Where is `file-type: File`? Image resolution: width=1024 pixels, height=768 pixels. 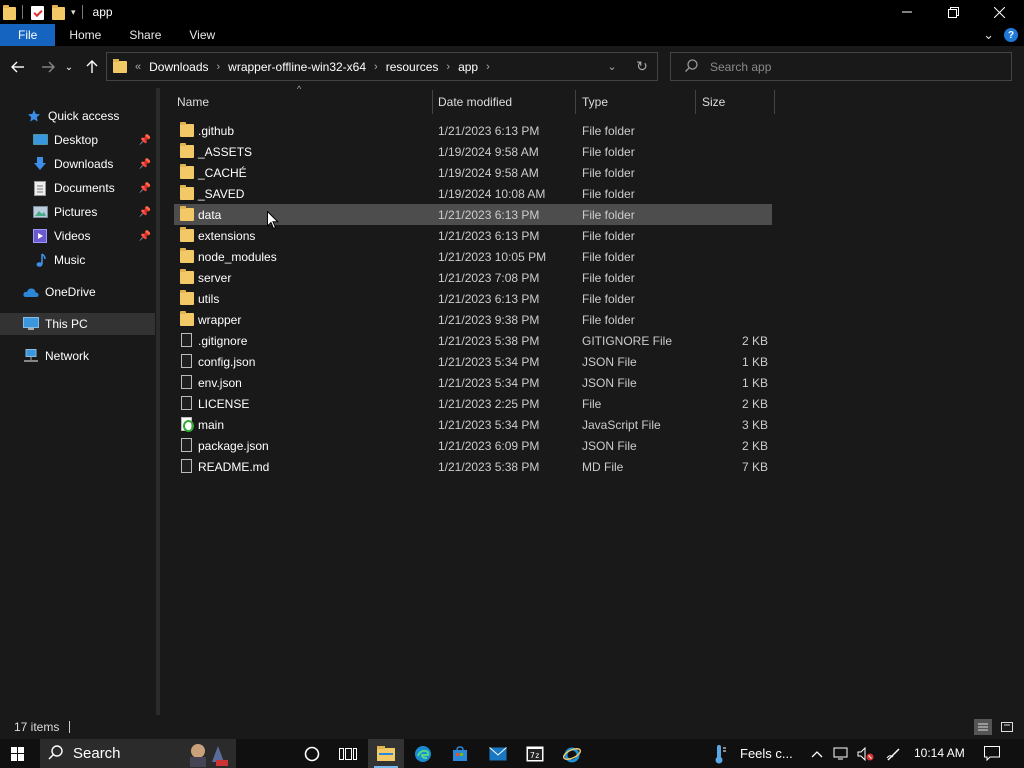
file-type: File is located at coordinates (592, 403).